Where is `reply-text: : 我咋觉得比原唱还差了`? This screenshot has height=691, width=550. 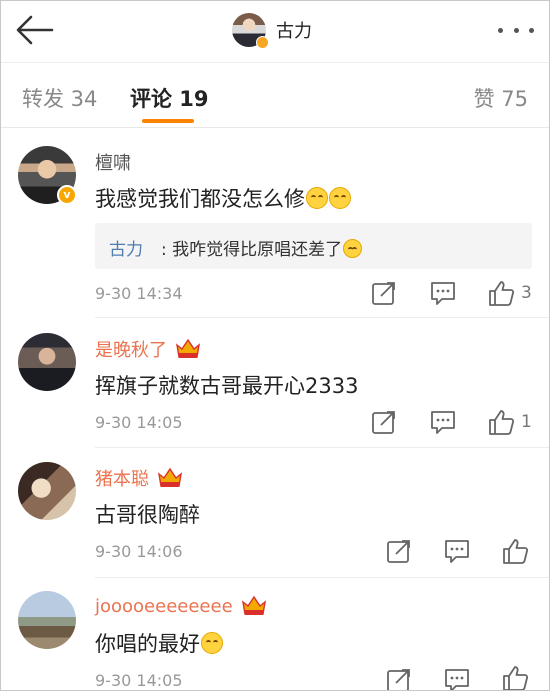 reply-text: : 我咋觉得比原唱还差了 is located at coordinates (262, 247).